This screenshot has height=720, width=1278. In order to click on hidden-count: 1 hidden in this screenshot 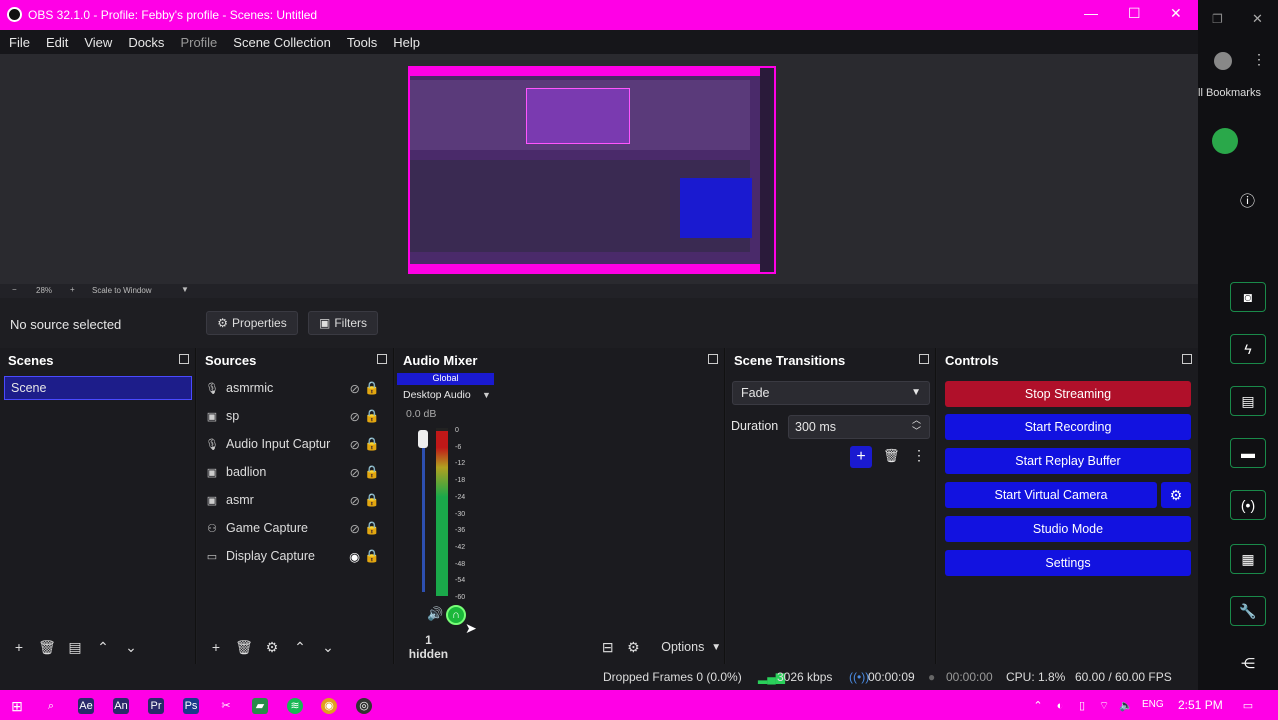, I will do `click(428, 647)`.